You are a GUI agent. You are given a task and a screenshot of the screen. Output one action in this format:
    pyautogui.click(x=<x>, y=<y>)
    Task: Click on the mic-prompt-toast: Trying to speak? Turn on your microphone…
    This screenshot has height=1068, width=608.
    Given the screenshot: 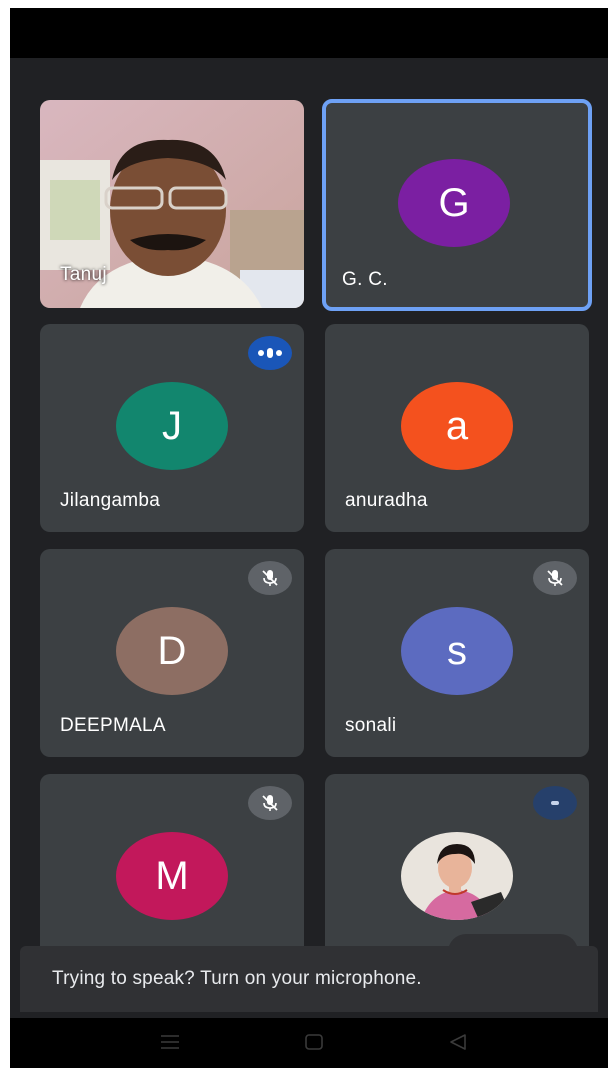 What is the action you would take?
    pyautogui.click(x=309, y=979)
    